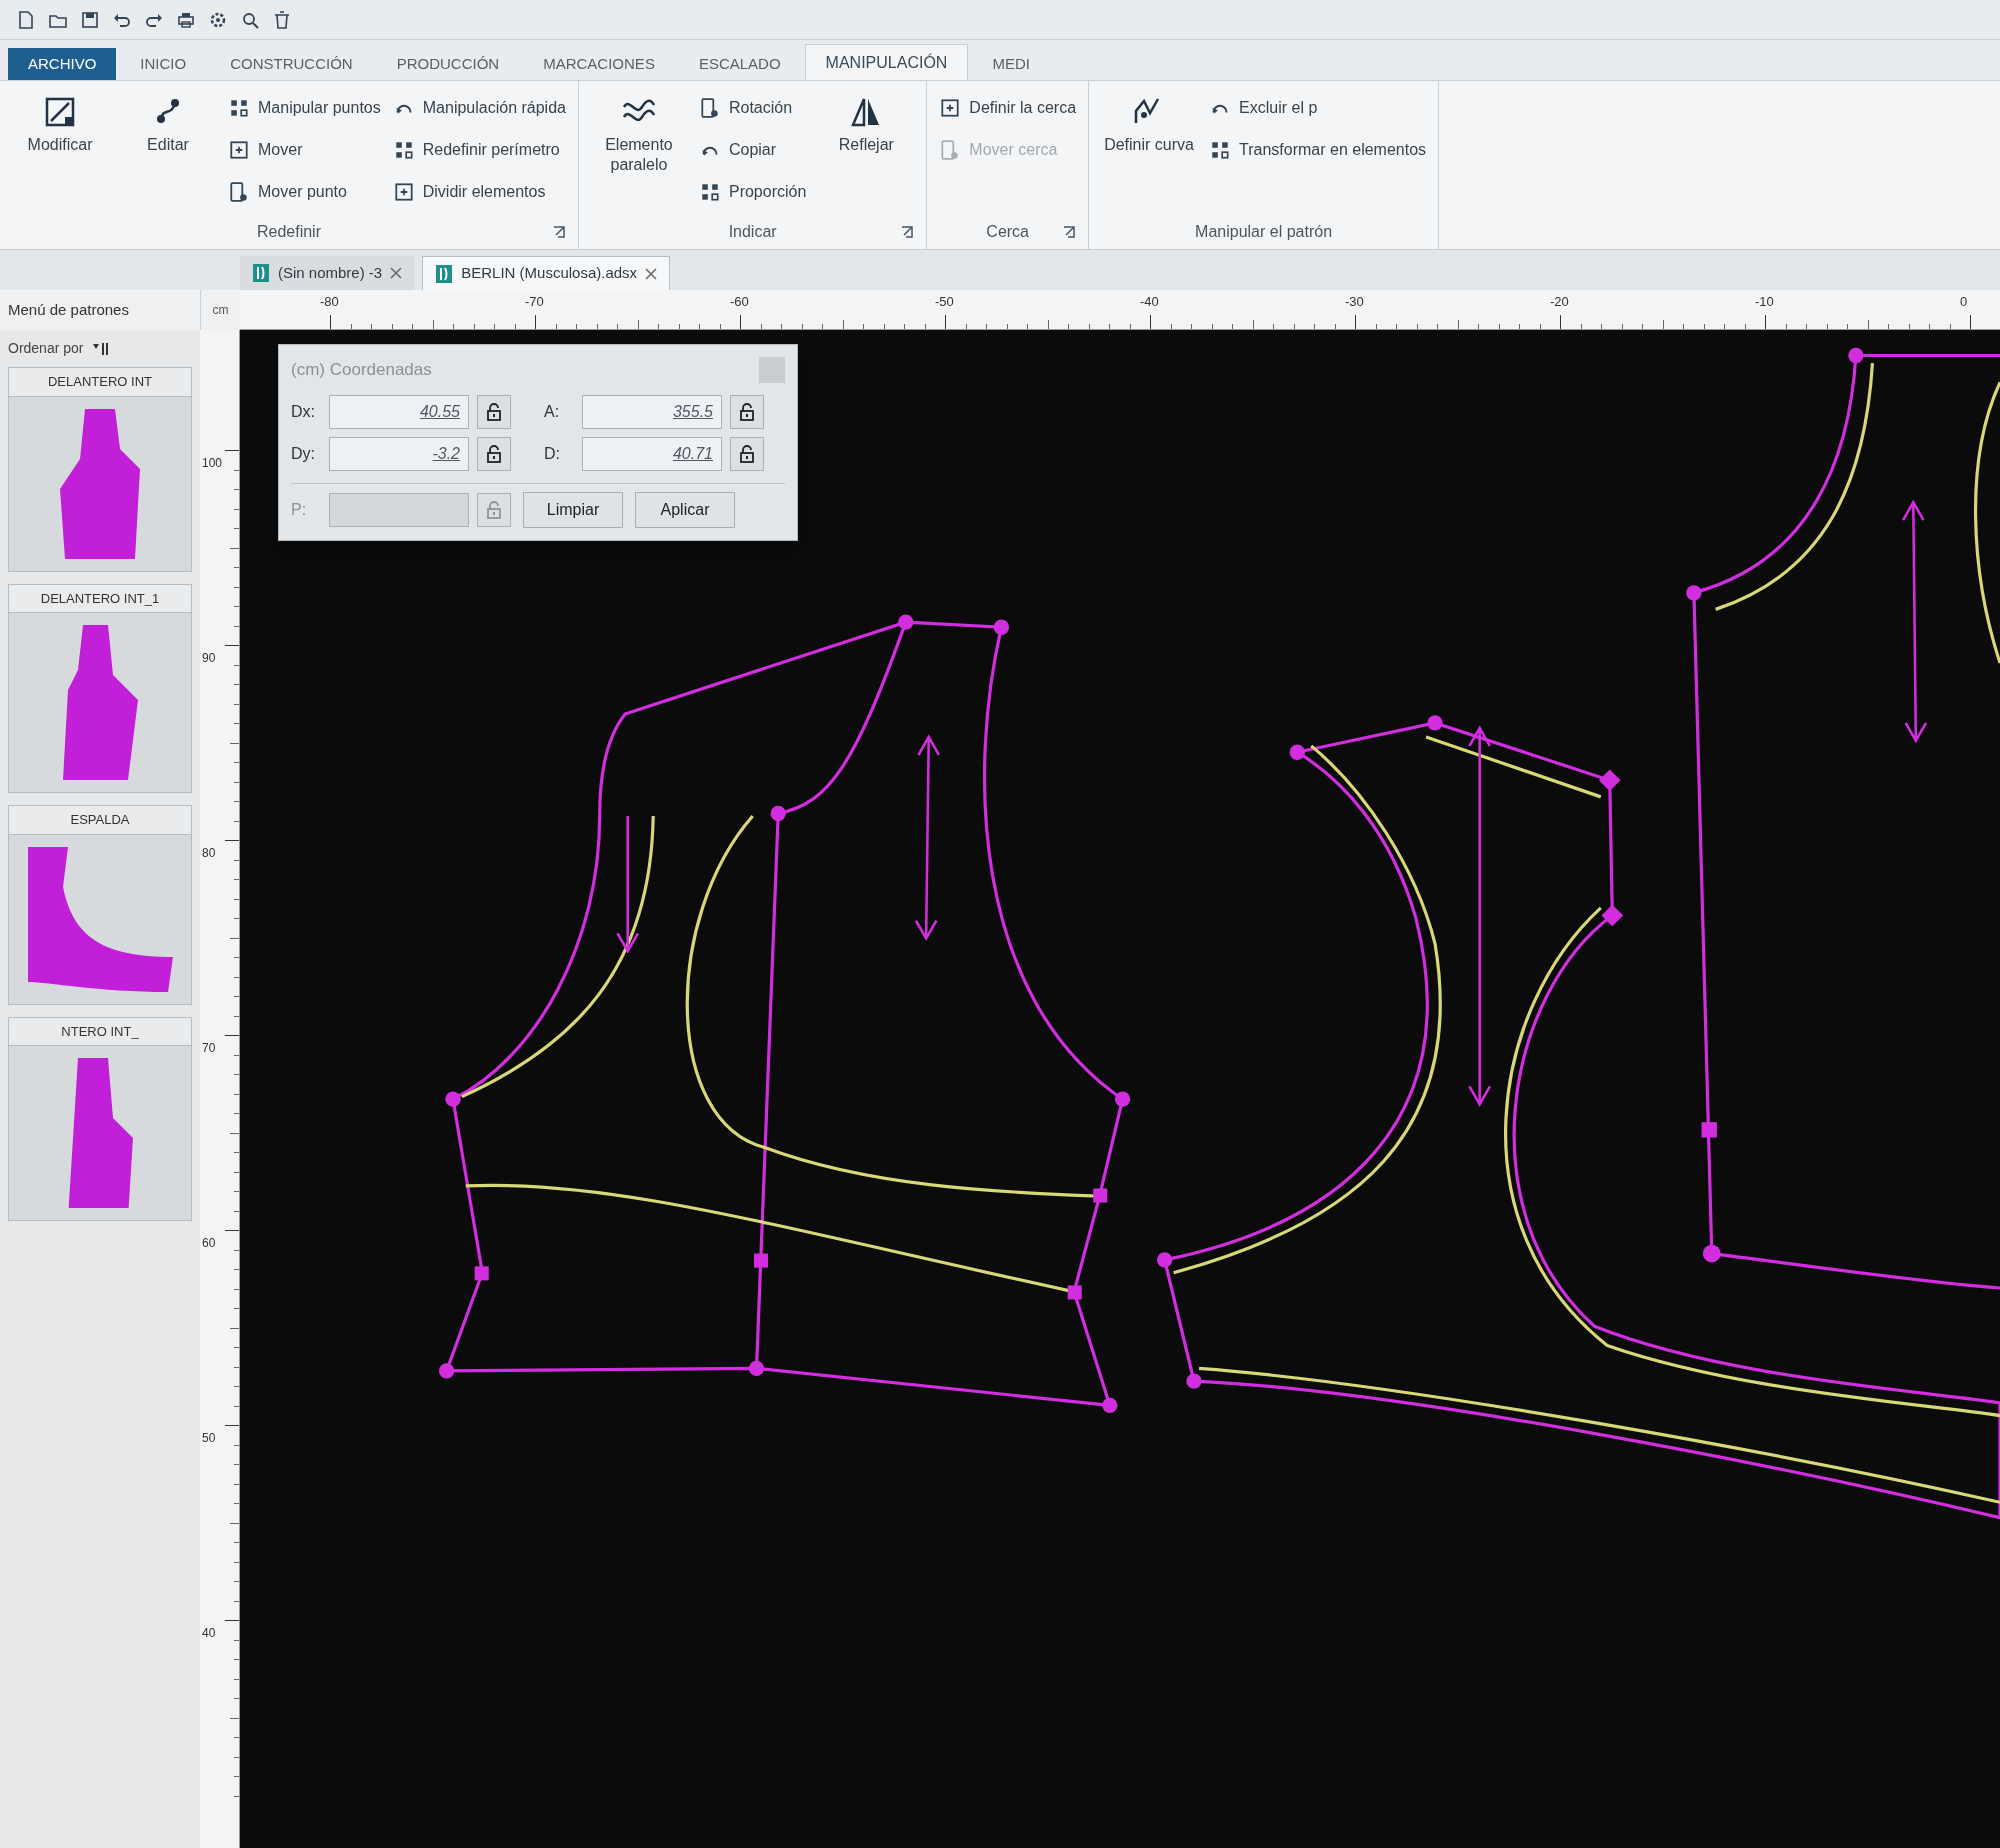 The image size is (2000, 1848). What do you see at coordinates (739, 64) in the screenshot?
I see `ribbon-tab: ESCALADO` at bounding box center [739, 64].